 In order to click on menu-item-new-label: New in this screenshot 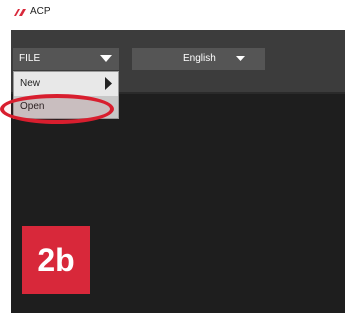, I will do `click(30, 83)`.